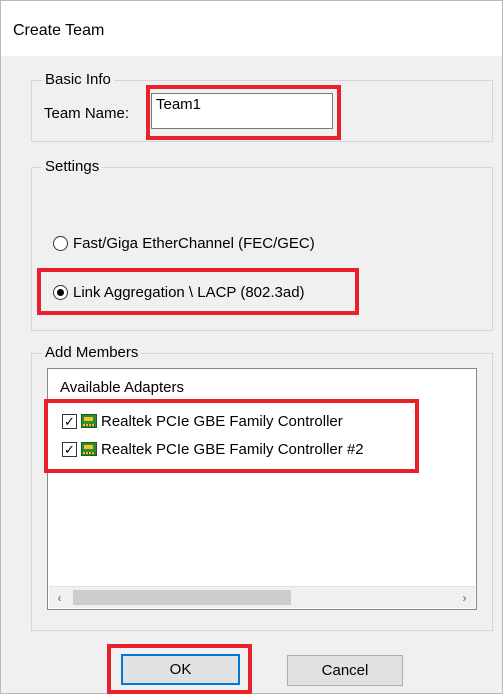  Describe the element at coordinates (198, 291) in the screenshot. I see `lacp-highlight` at that location.